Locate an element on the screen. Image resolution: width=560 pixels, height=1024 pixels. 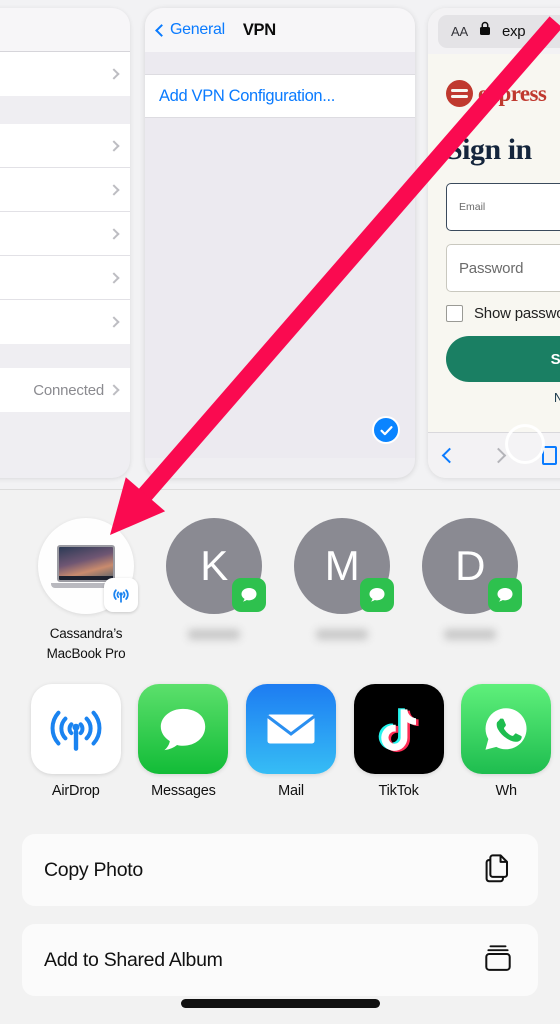
lock-icon is located at coordinates (485, 31).